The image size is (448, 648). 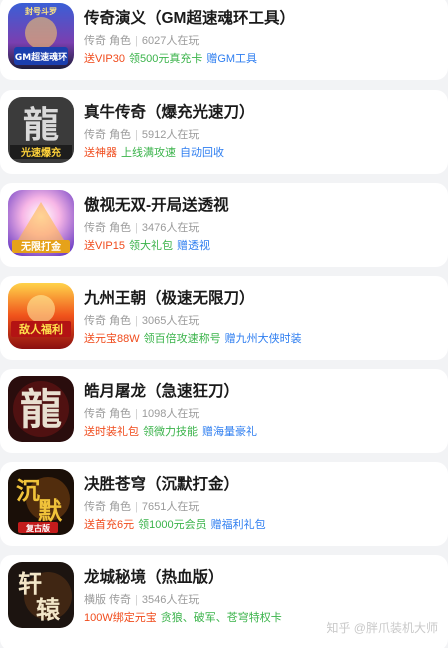 I want to click on game-meta: 传奇 角色 | 6027人在玩, so click(x=142, y=41).